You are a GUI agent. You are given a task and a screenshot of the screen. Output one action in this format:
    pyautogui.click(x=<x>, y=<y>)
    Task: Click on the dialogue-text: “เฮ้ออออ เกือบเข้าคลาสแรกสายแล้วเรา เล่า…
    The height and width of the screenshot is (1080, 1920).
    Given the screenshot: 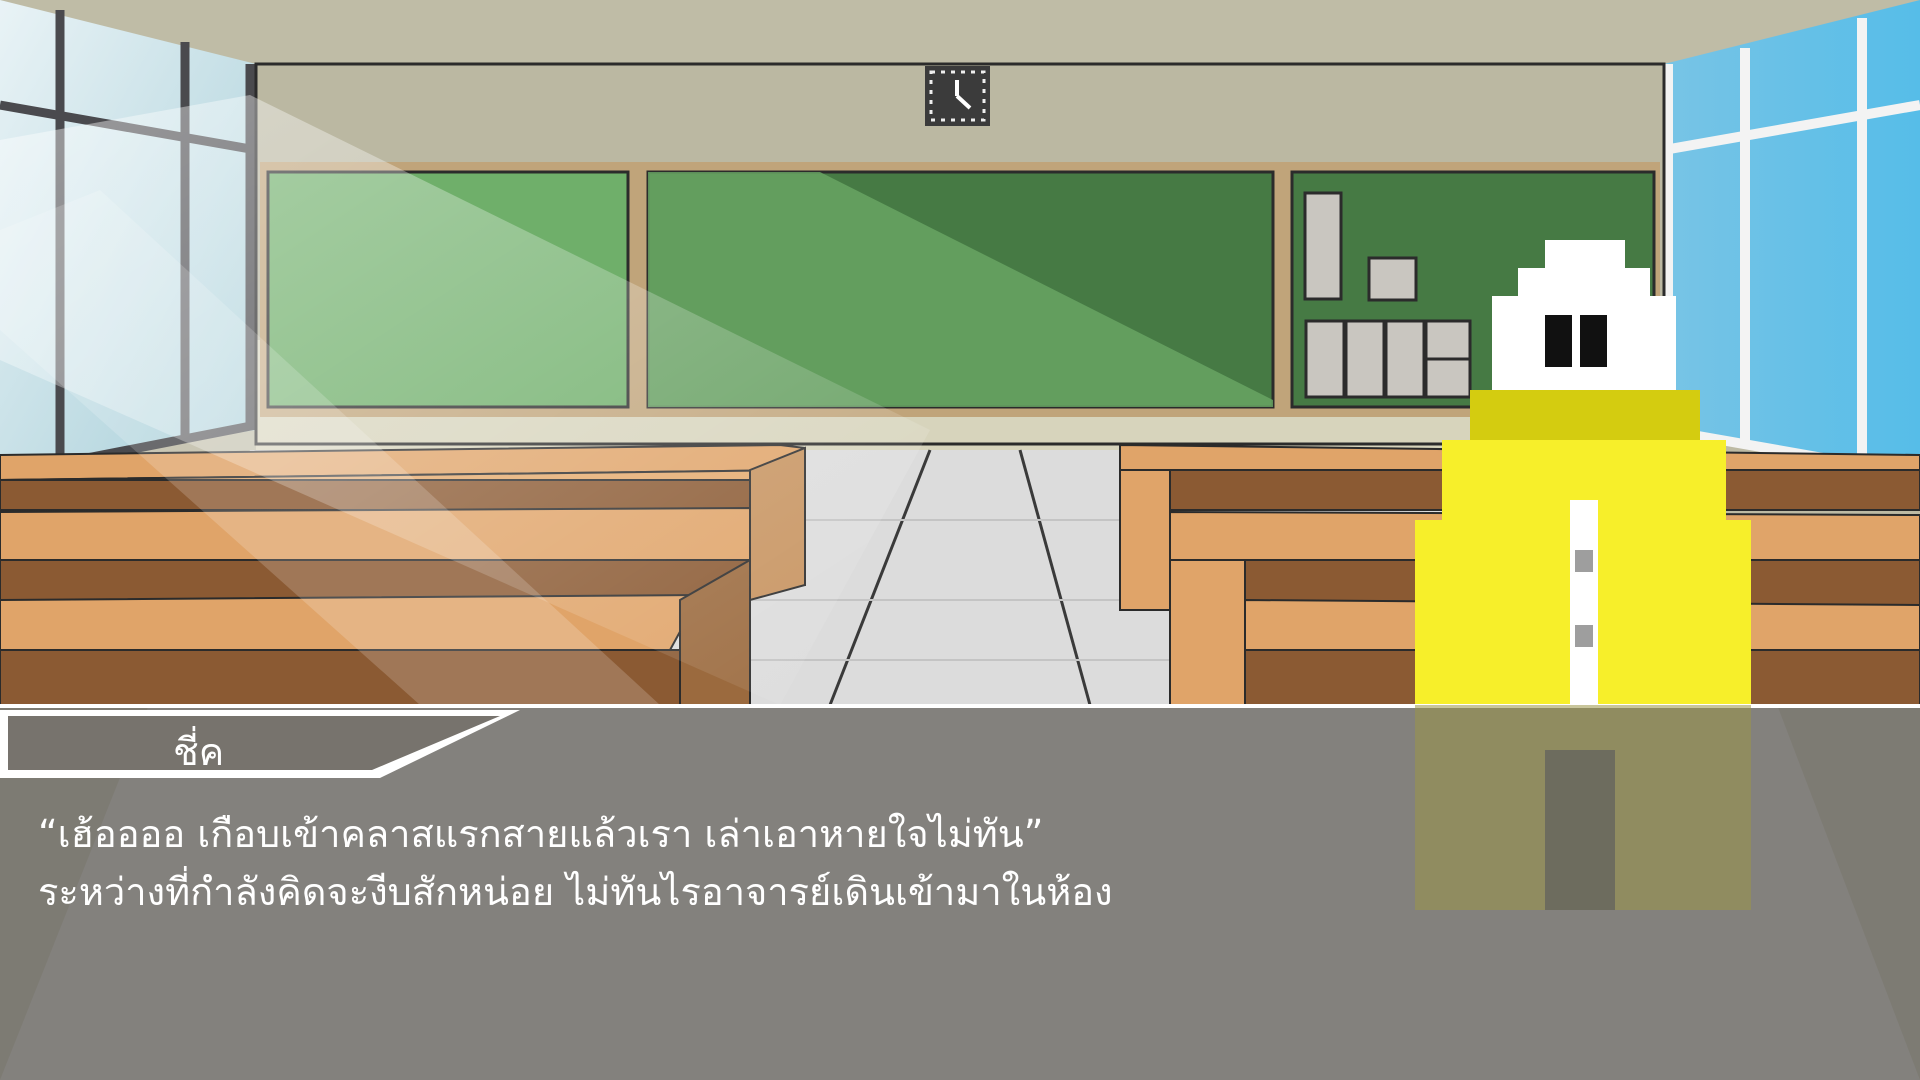 What is the action you would take?
    pyautogui.click(x=788, y=863)
    